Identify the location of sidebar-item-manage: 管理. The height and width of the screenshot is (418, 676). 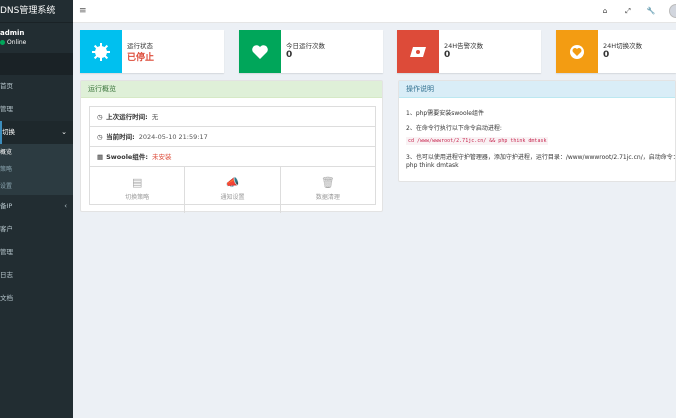
(36, 109).